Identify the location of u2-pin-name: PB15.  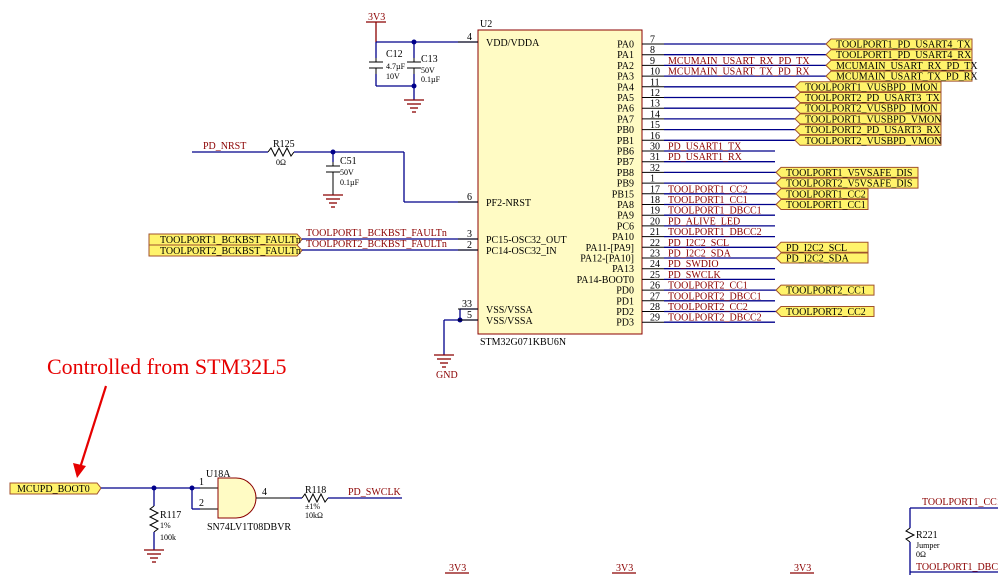
(623, 194).